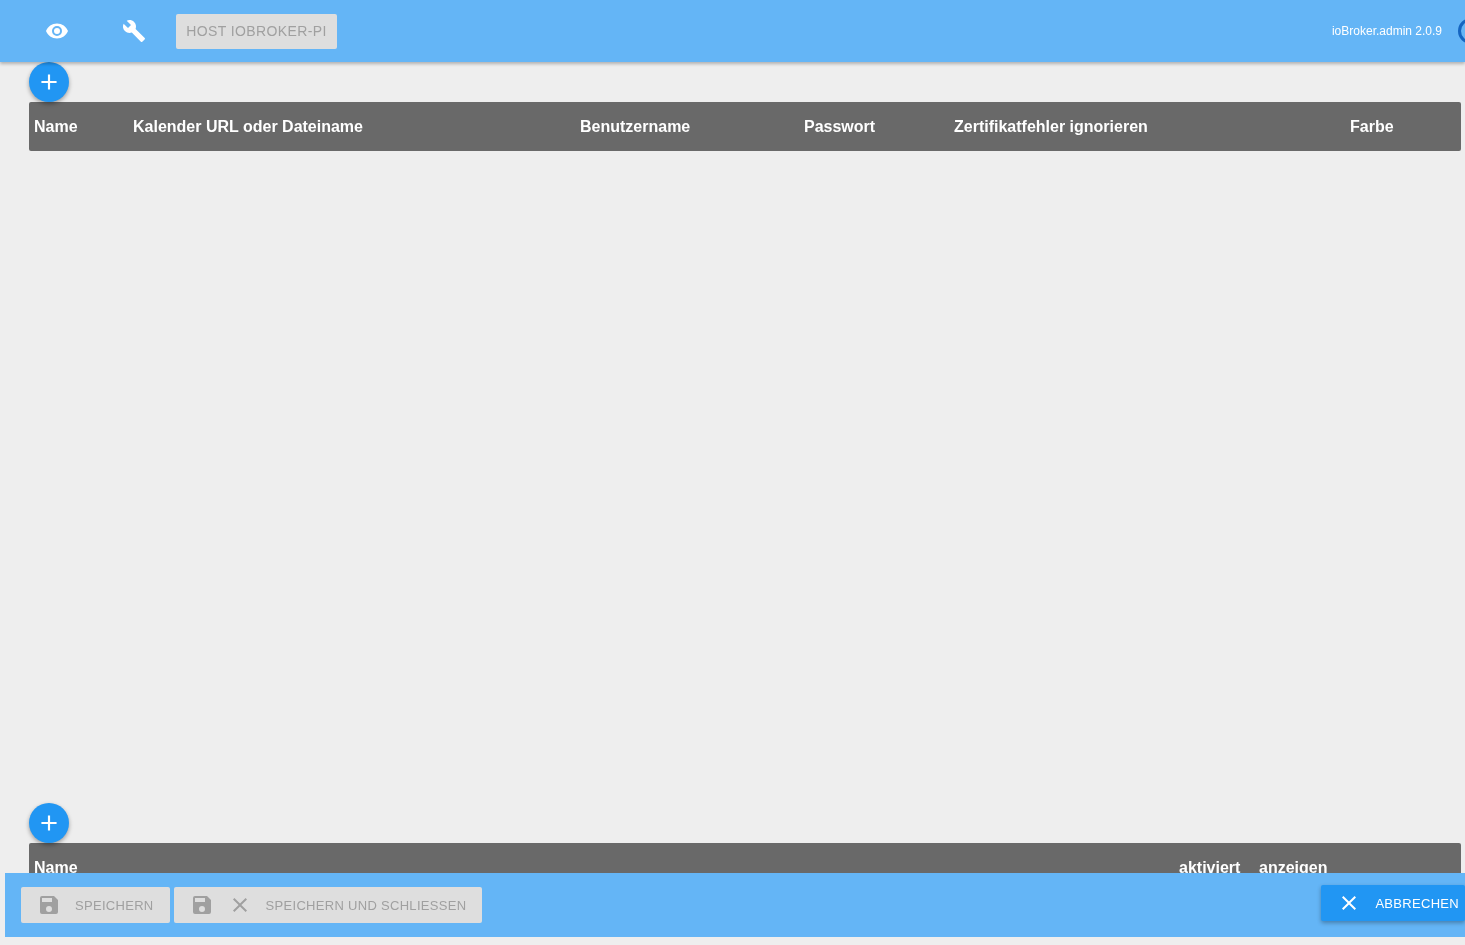  Describe the element at coordinates (134, 31) in the screenshot. I see `wrench-icon` at that location.